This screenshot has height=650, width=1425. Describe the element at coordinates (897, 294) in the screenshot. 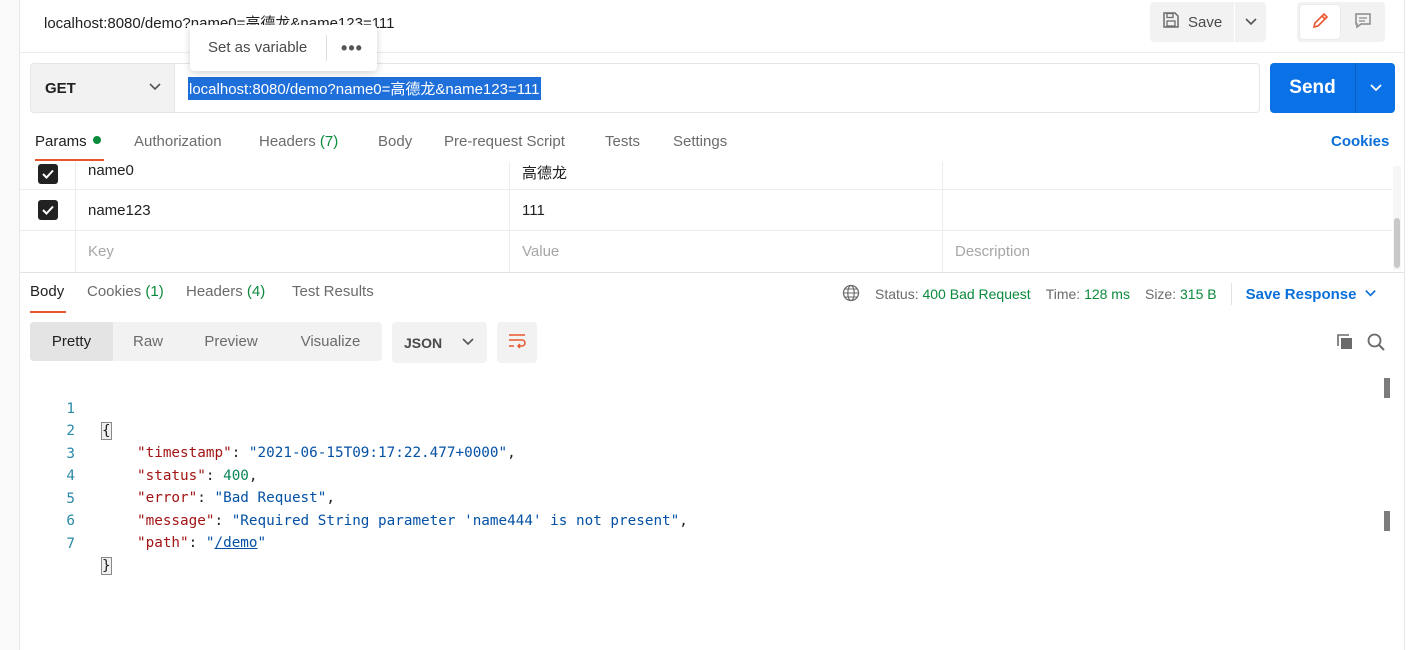

I see `status-label: Status:` at that location.